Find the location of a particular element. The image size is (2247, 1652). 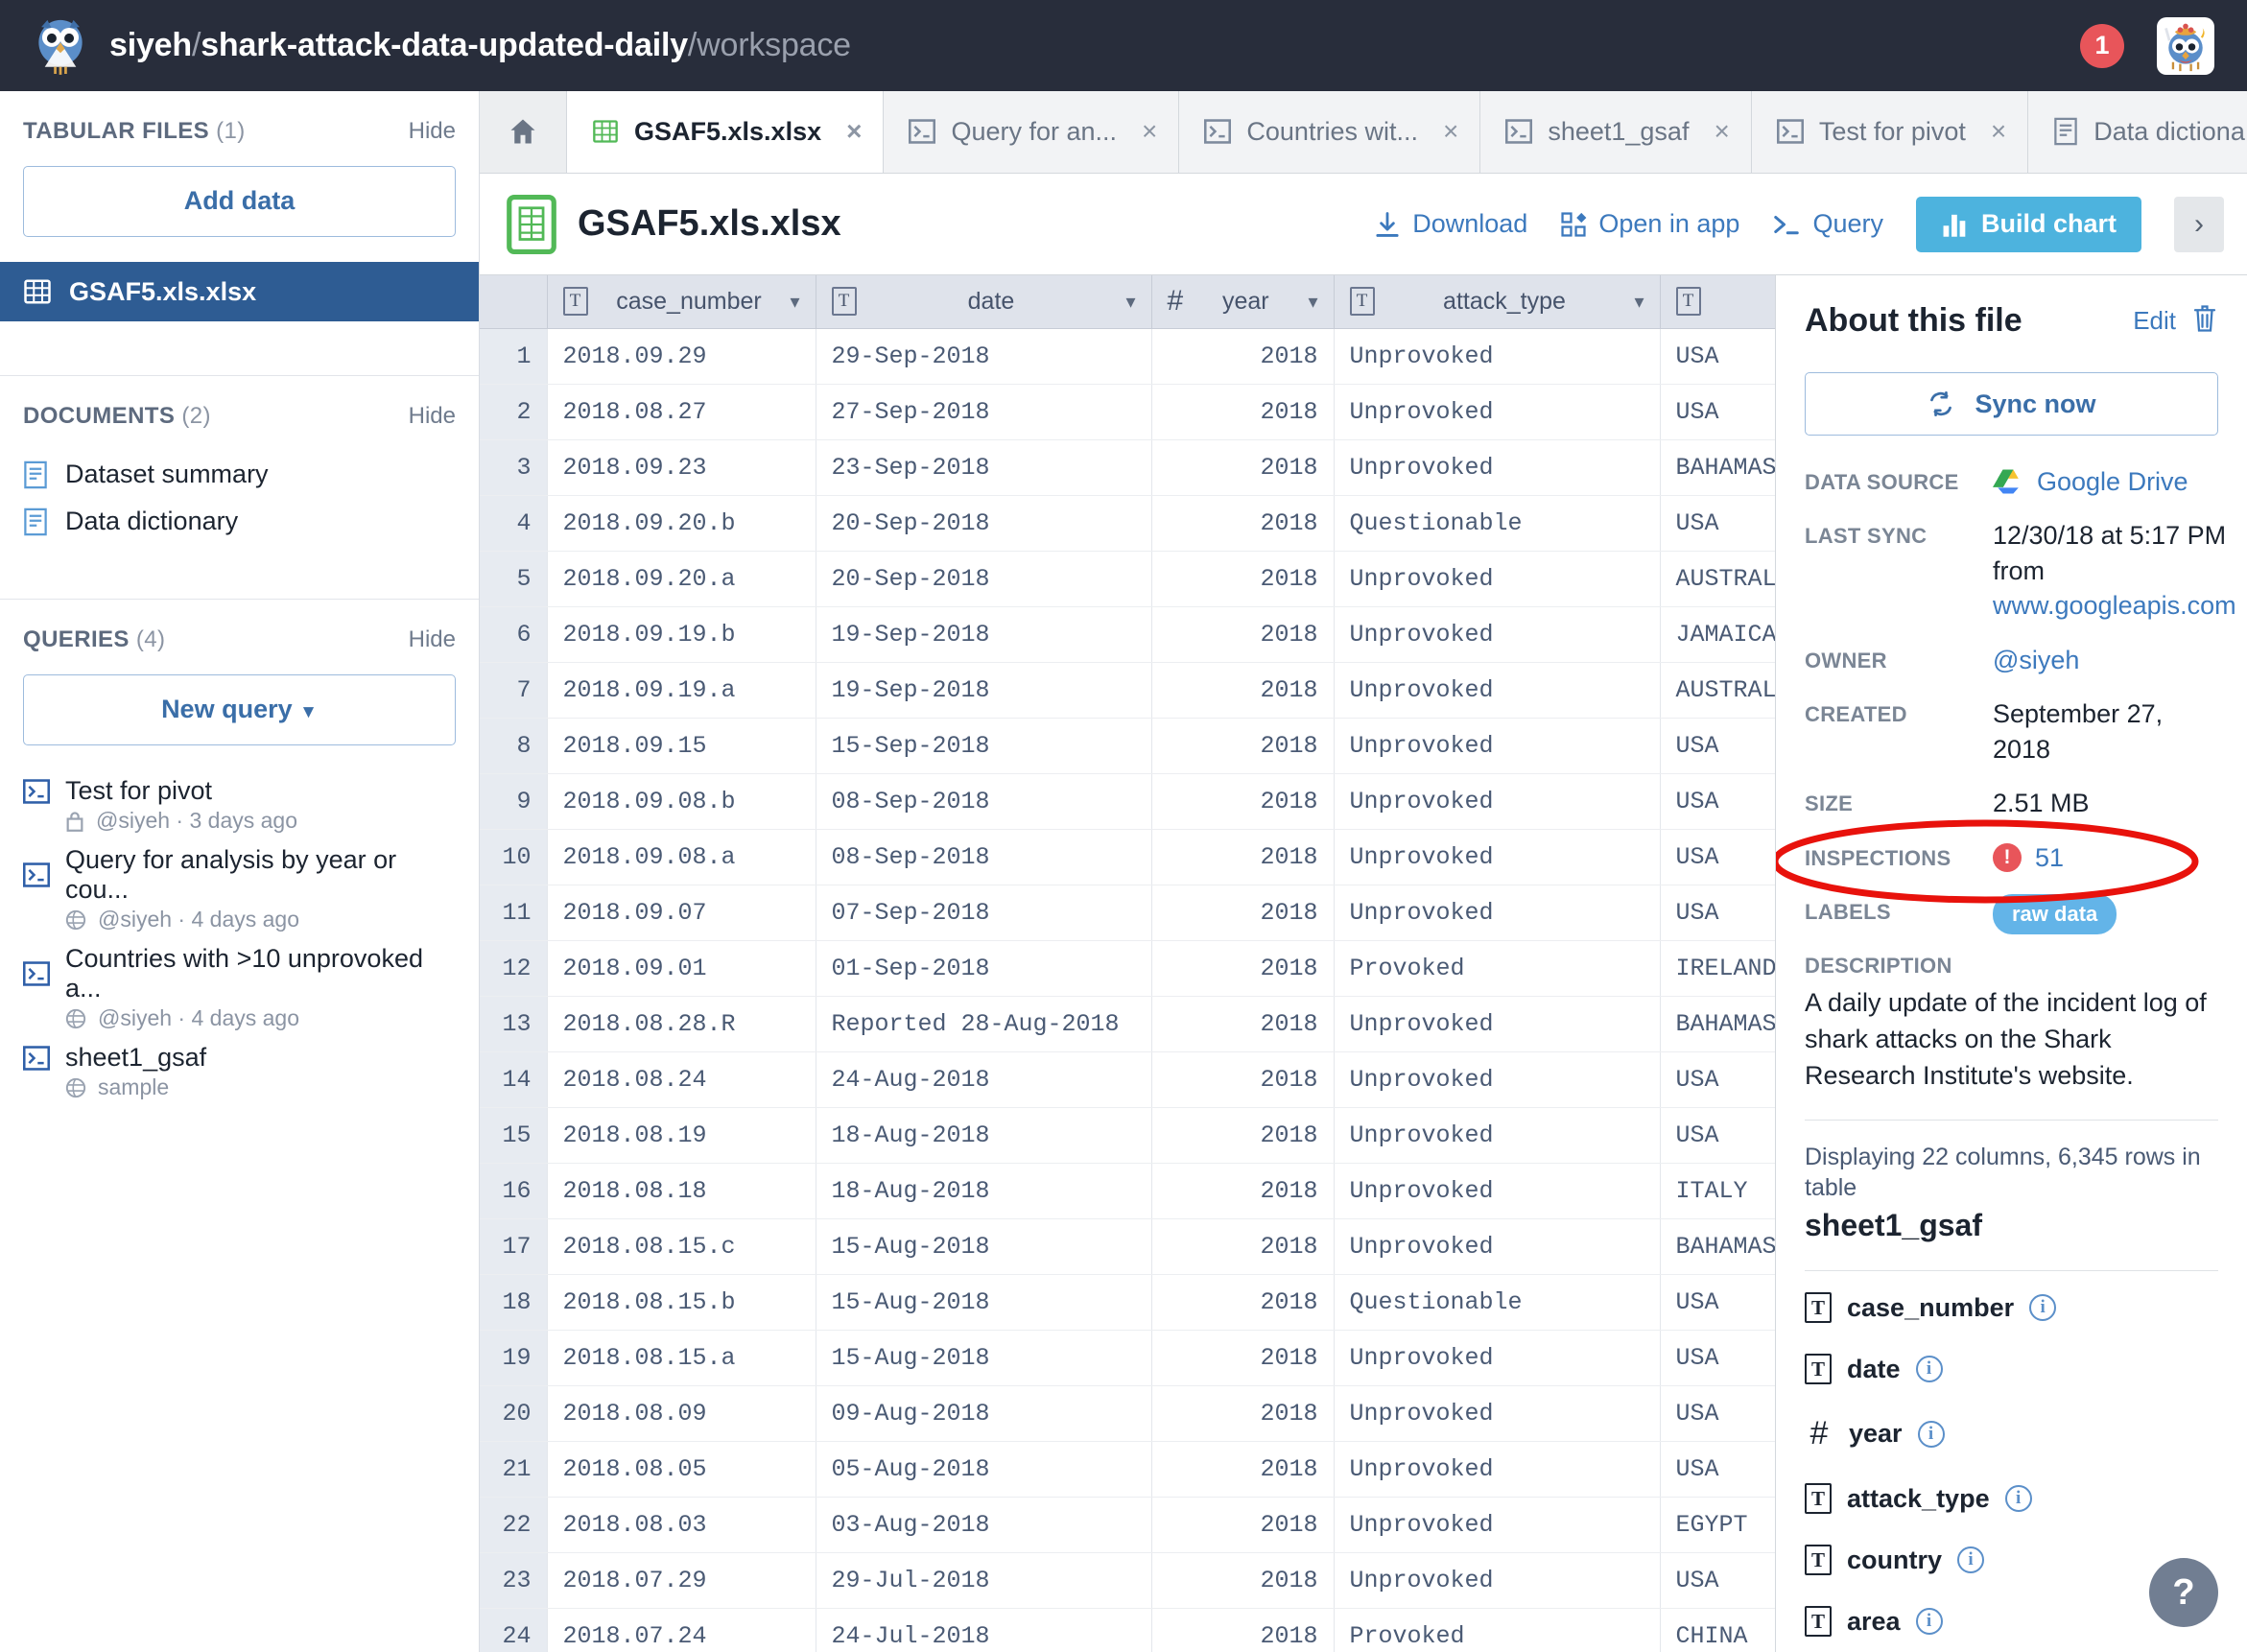

table-row: 2 2018.08.27 27-Sep-2018 2018 Unprovoked USA is located at coordinates (1127, 412).